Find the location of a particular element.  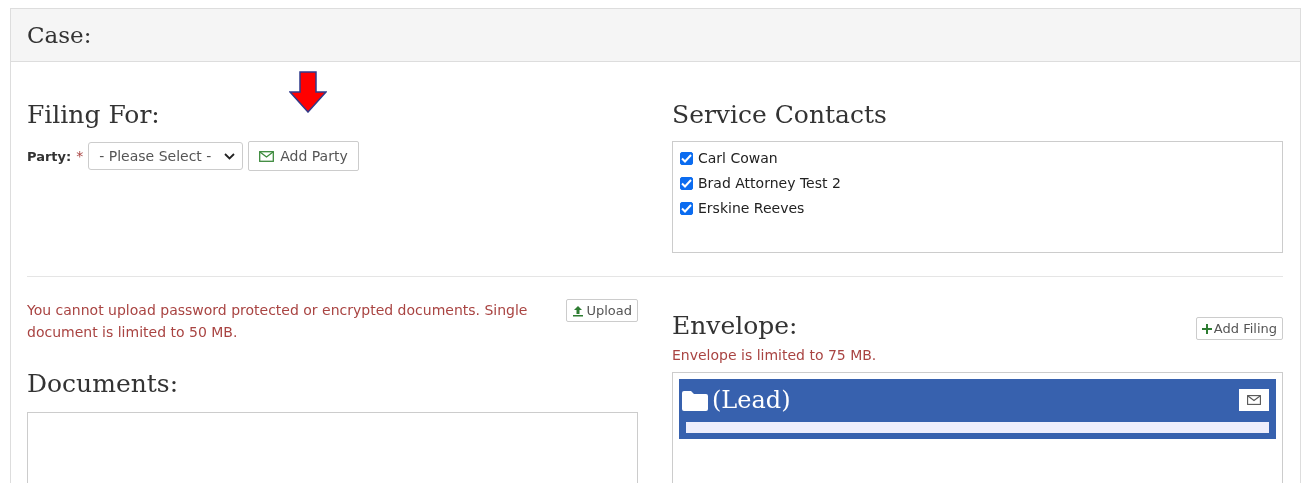

section-heading: Service Contacts is located at coordinates (780, 114).